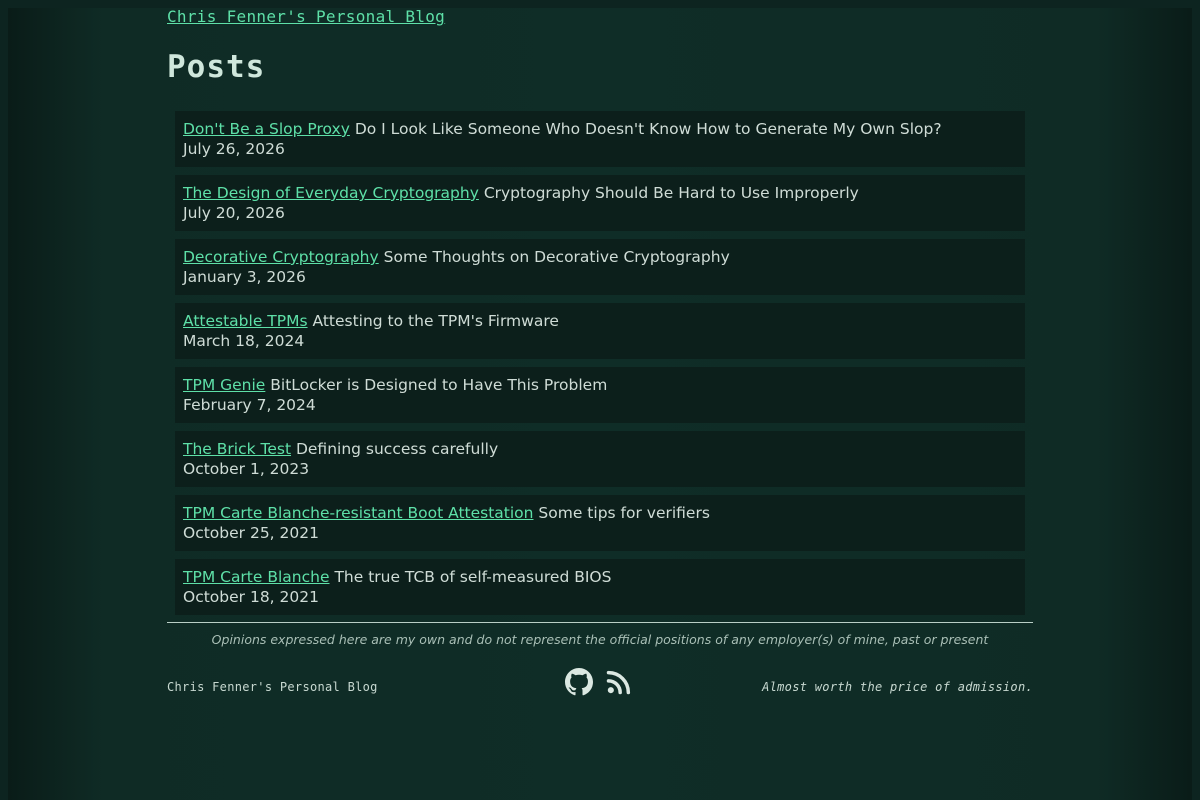 Image resolution: width=1200 pixels, height=800 pixels. I want to click on post-title-link: The Brick Test, so click(237, 449).